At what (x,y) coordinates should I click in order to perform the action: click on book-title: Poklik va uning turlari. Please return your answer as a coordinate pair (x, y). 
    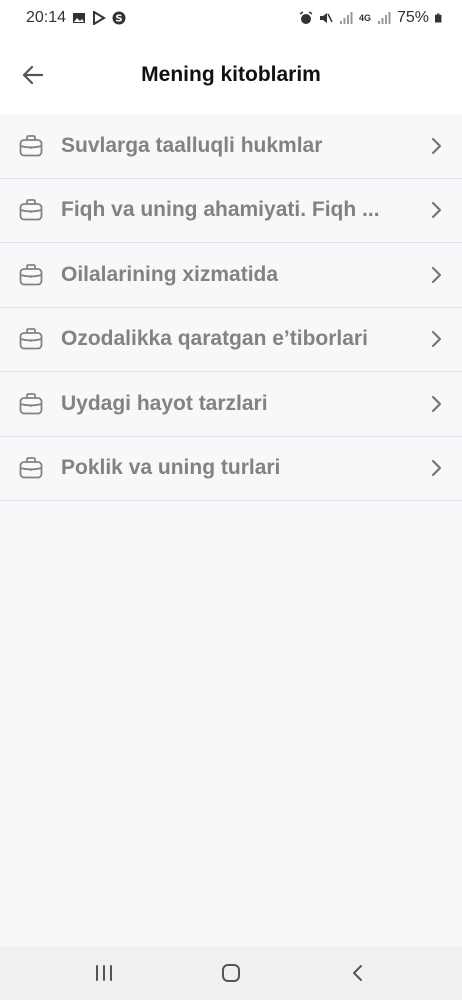
    Looking at the image, I should click on (171, 468).